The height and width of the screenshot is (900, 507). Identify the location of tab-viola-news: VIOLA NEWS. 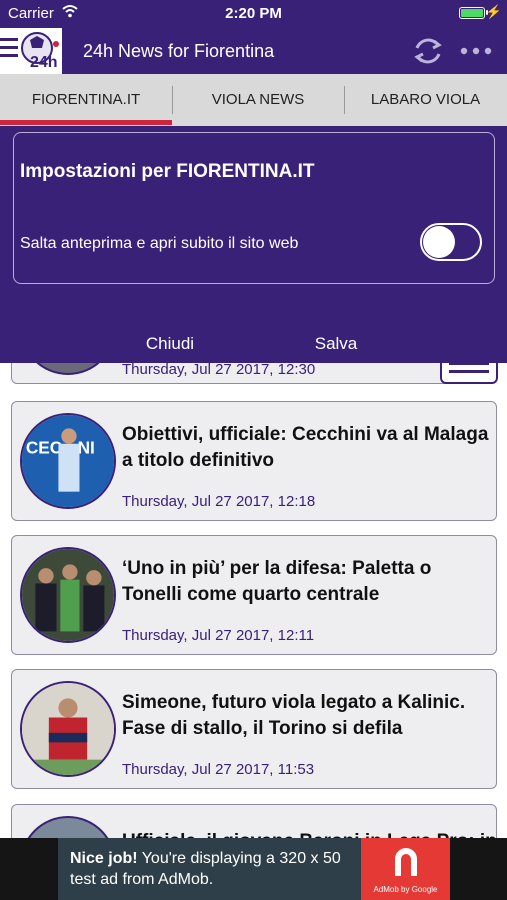
(258, 100).